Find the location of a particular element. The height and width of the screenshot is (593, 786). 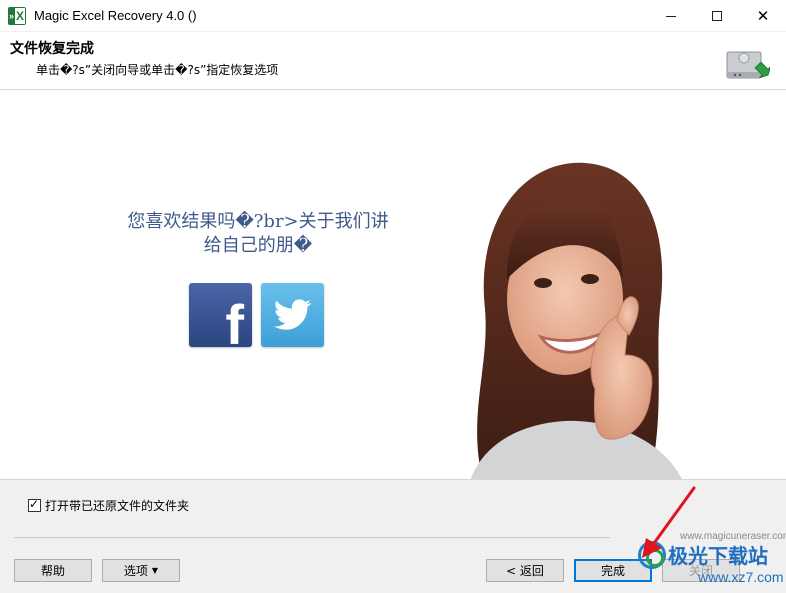

twitter-icon is located at coordinates (293, 314).